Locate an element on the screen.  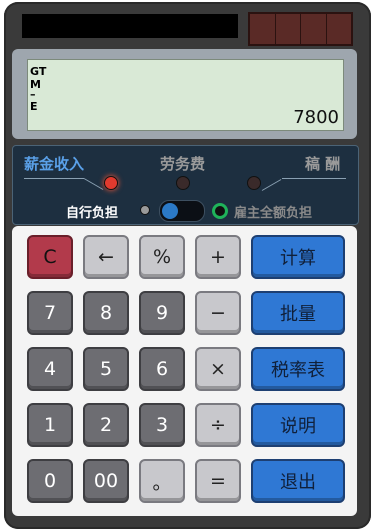
plus-button: + is located at coordinates (218, 257).